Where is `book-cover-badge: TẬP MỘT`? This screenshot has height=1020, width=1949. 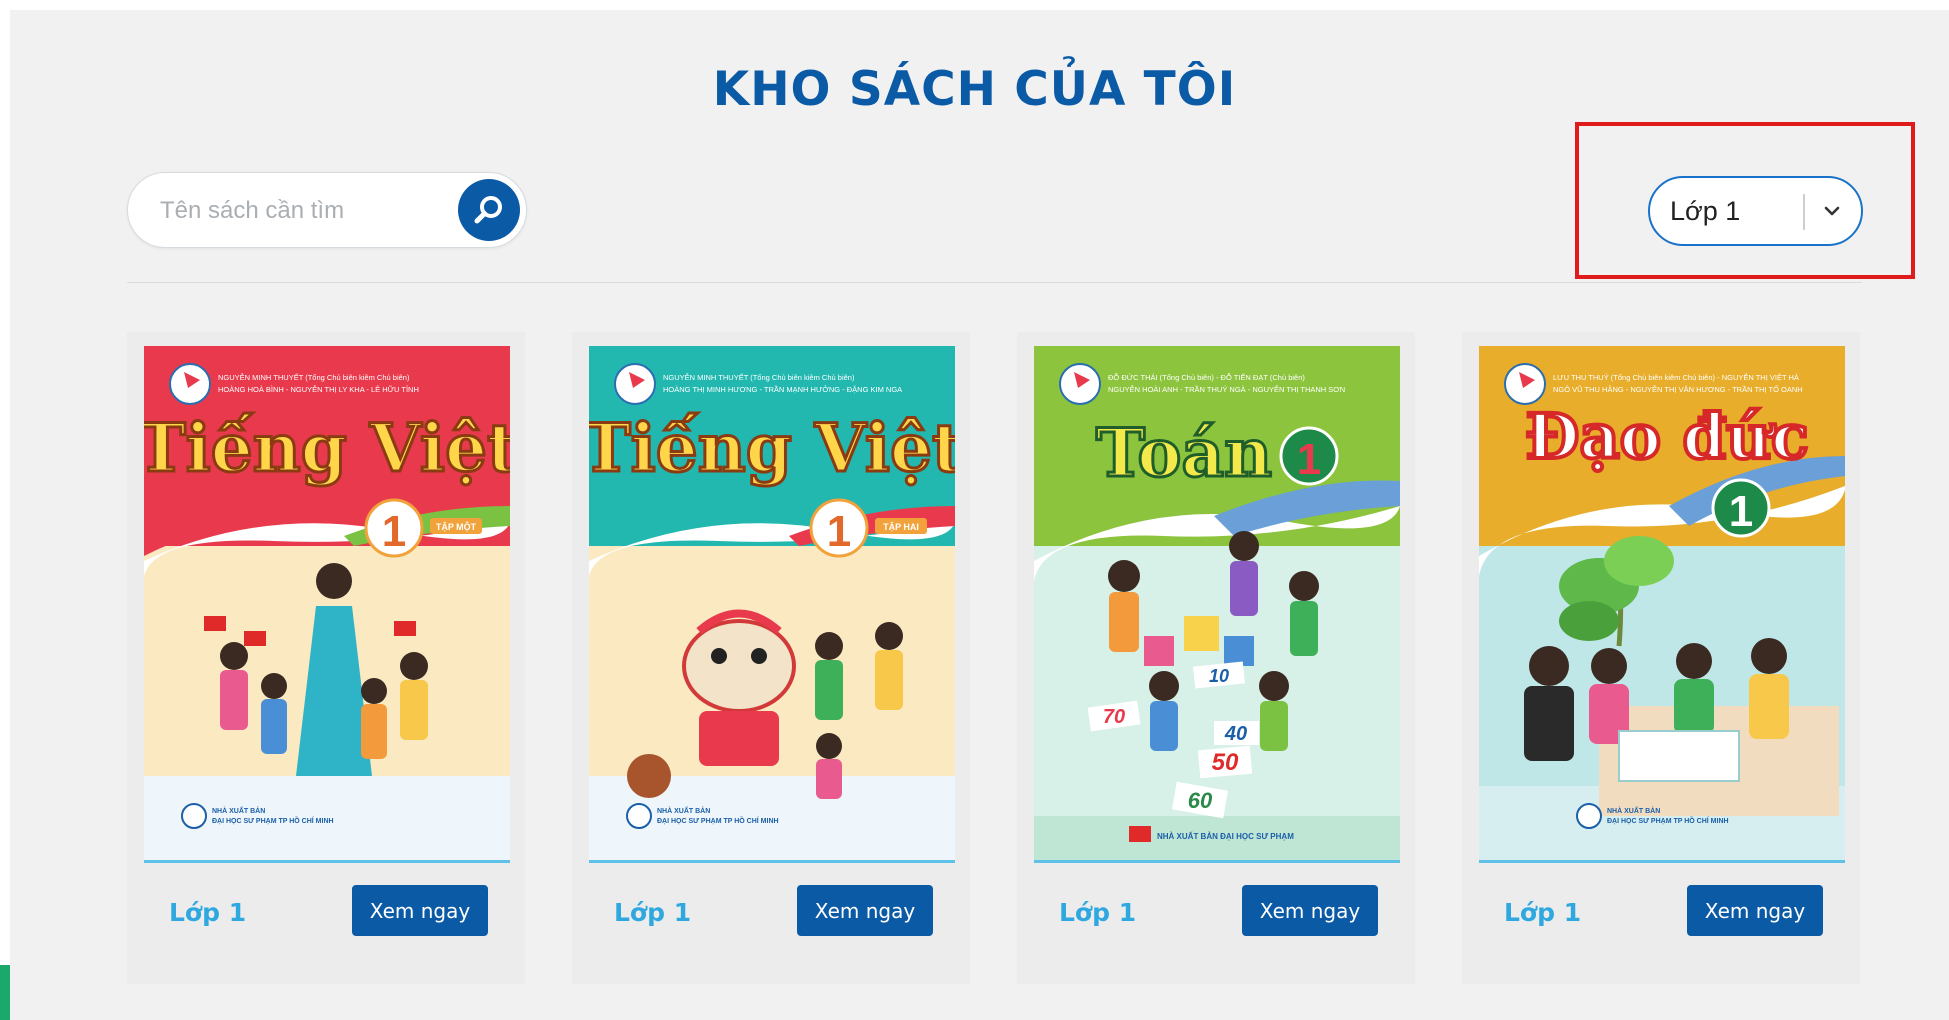 book-cover-badge: TẬP MỘT is located at coordinates (456, 526).